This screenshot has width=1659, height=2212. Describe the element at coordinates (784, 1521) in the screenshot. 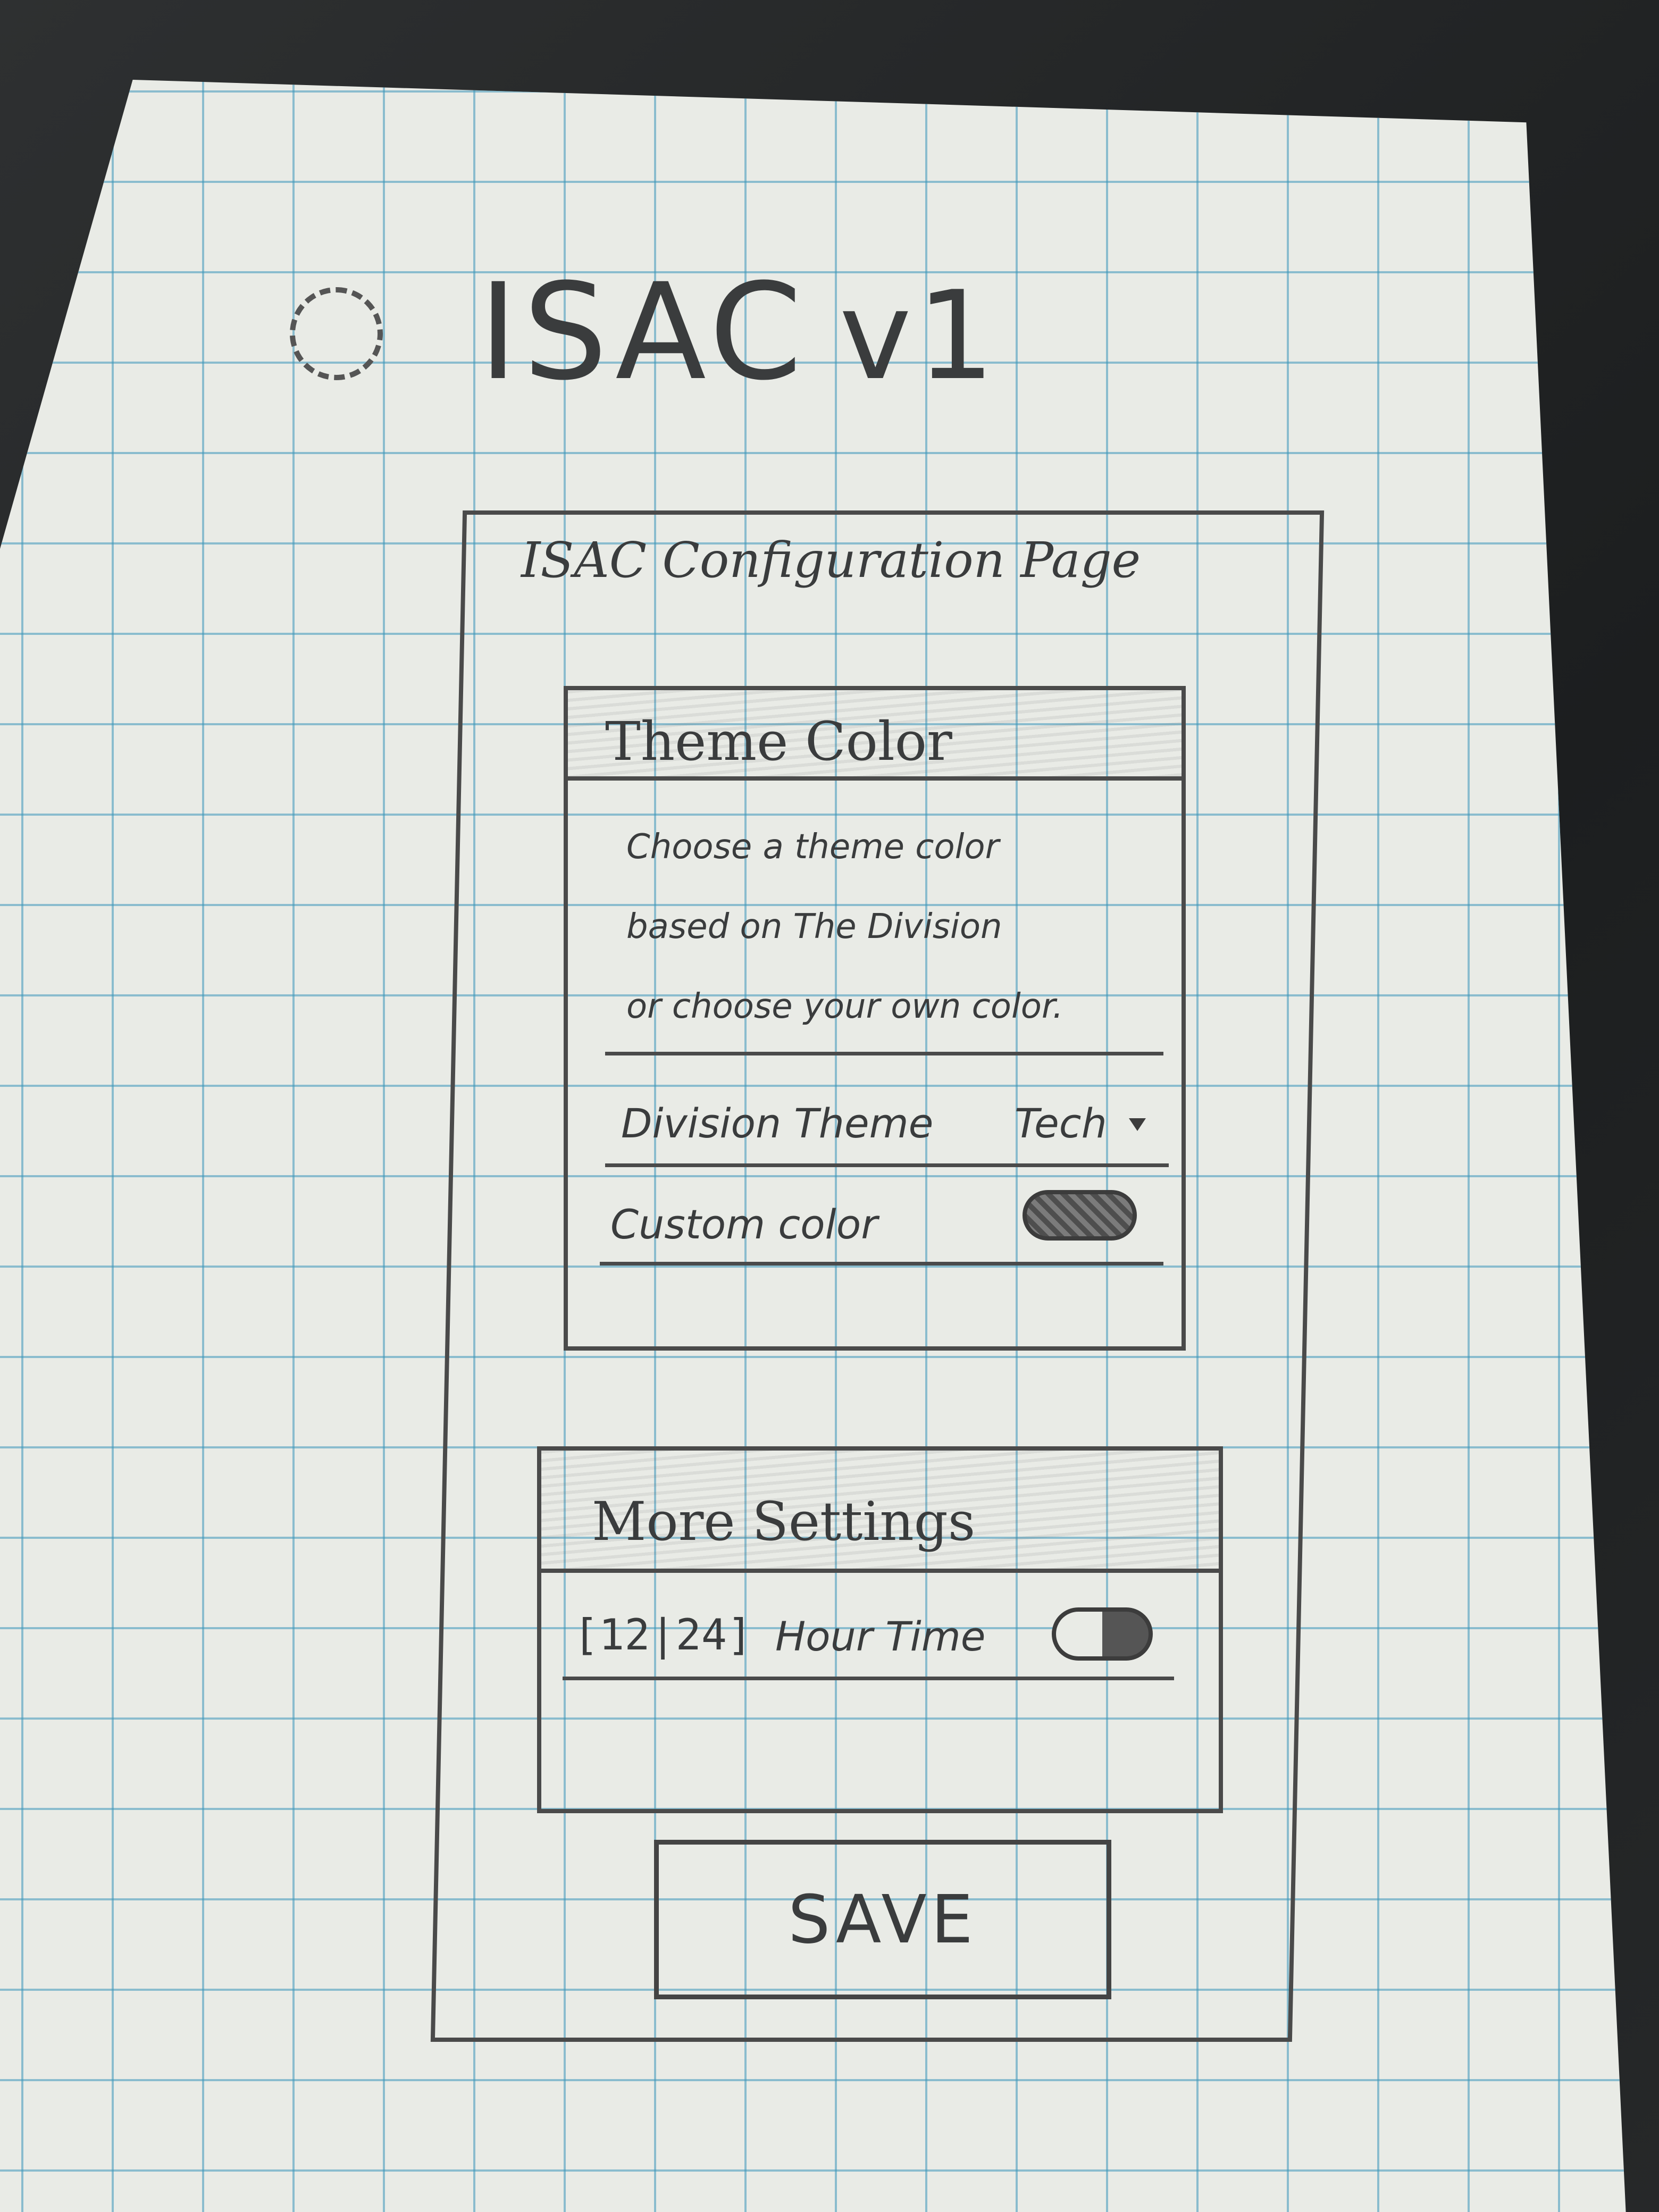

I see `more-settings-card-title: More Settings` at that location.